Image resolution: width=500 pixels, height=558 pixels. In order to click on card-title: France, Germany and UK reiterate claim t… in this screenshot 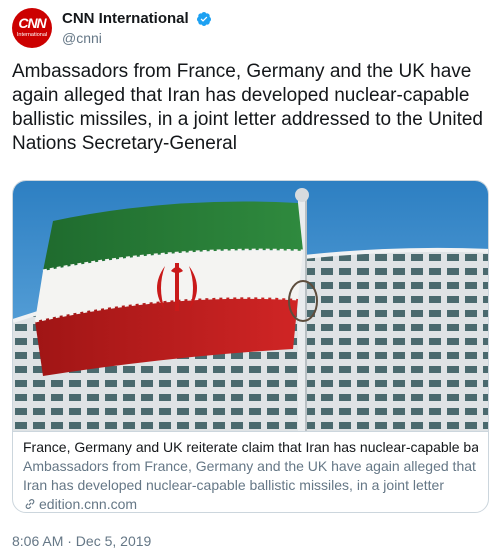, I will do `click(250, 447)`.